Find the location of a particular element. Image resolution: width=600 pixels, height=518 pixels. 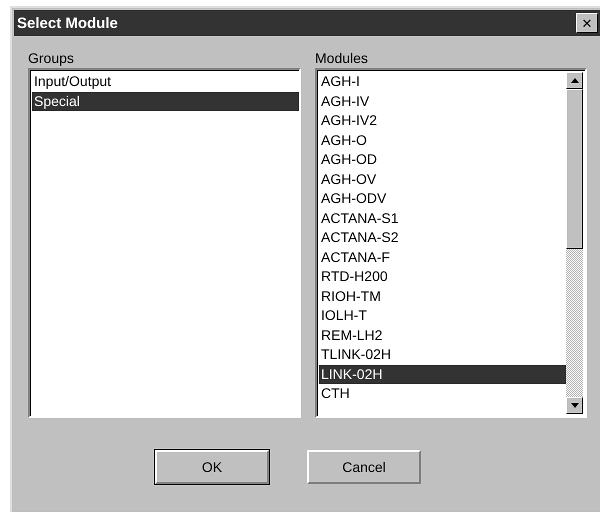

module-item: LINK-02H is located at coordinates (442, 374).